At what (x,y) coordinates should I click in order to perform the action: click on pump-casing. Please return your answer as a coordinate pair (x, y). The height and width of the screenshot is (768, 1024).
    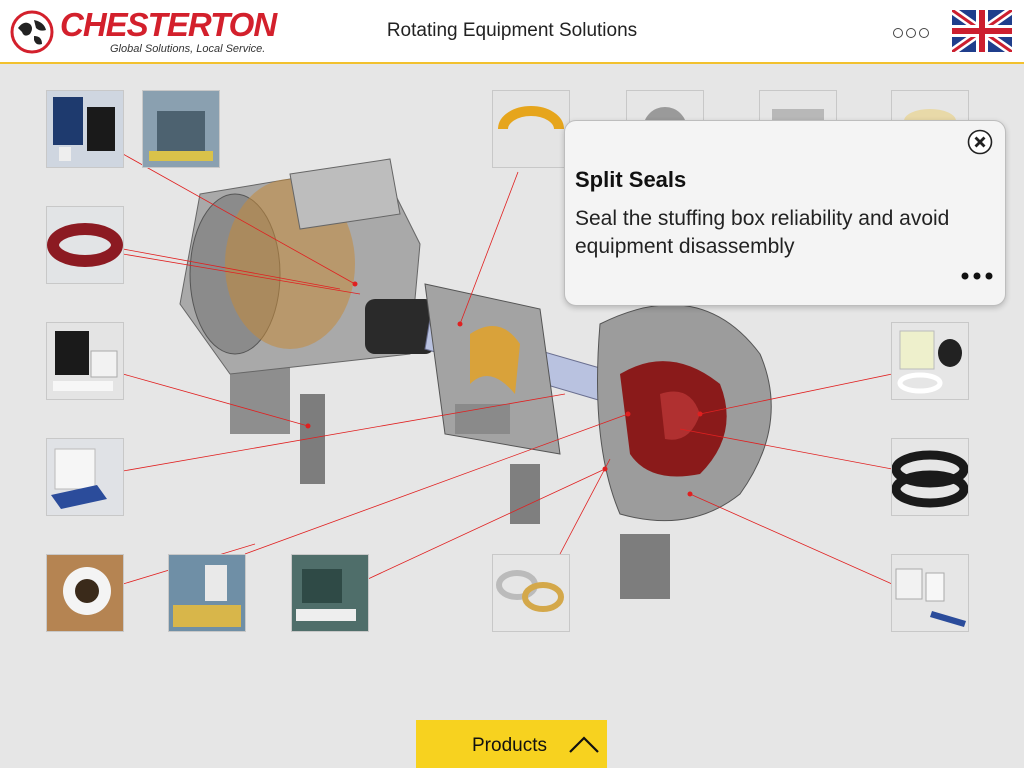
    Looking at the image, I should click on (684, 451).